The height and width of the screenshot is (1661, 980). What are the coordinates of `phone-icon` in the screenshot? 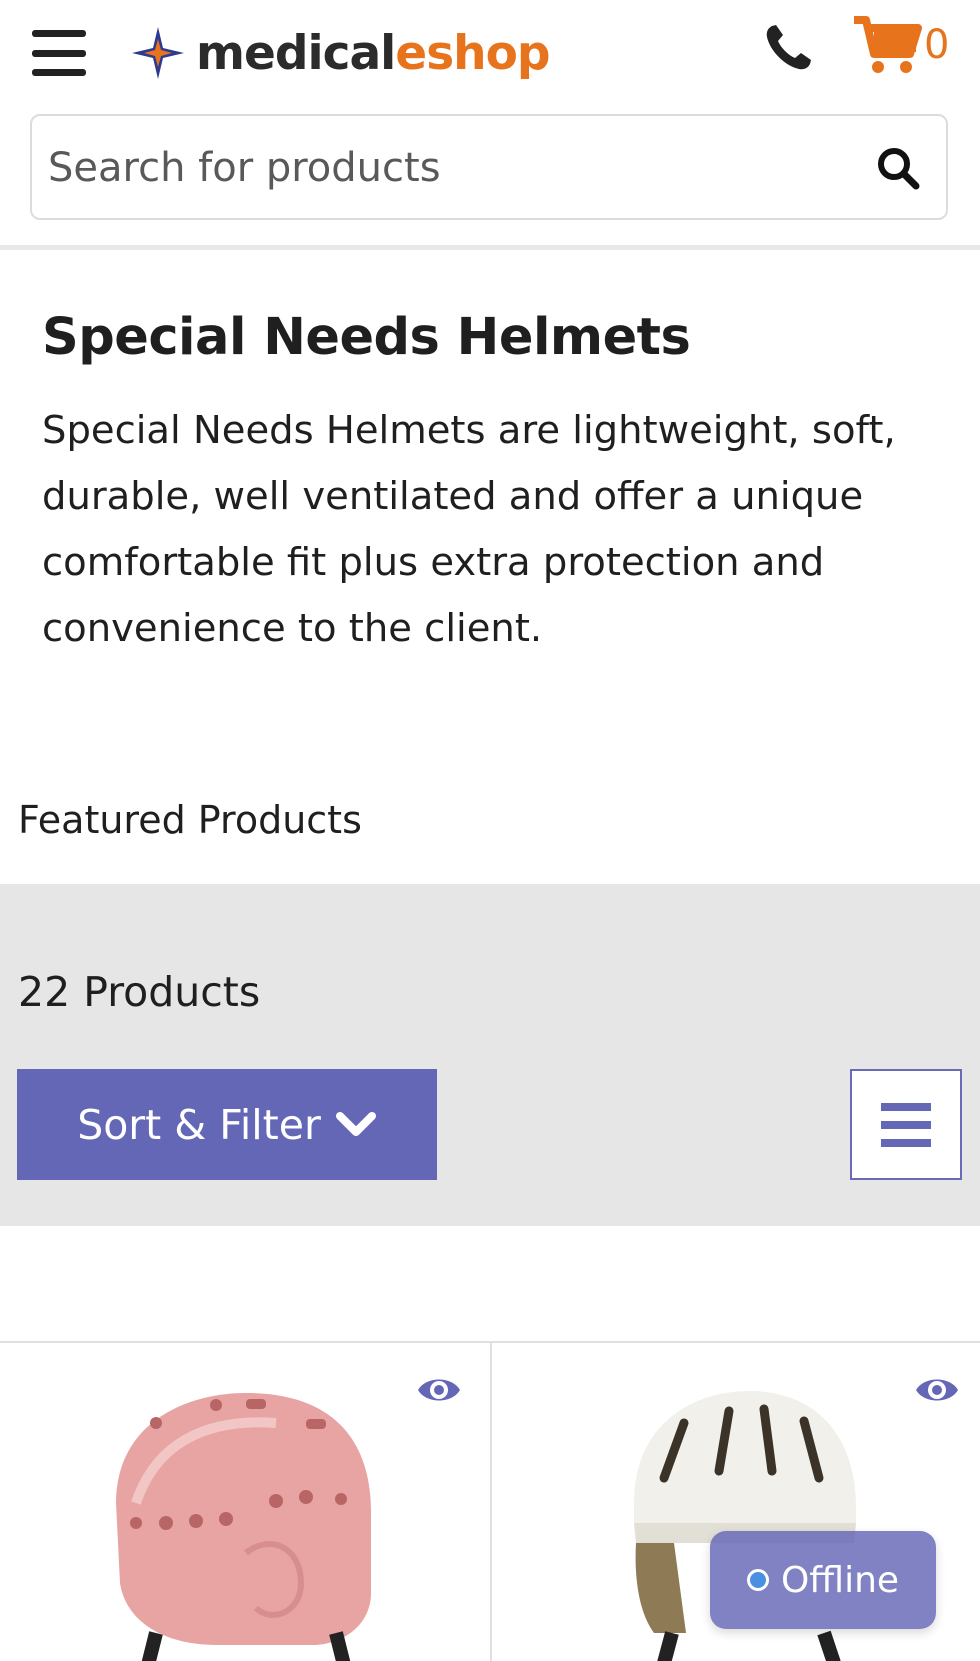 It's located at (788, 48).